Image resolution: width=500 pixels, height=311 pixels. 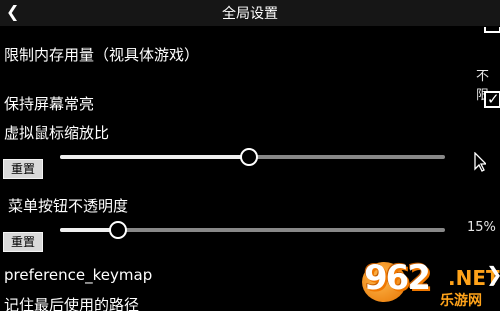 I want to click on preference-keymap-label: preference_keymap, so click(x=78, y=275).